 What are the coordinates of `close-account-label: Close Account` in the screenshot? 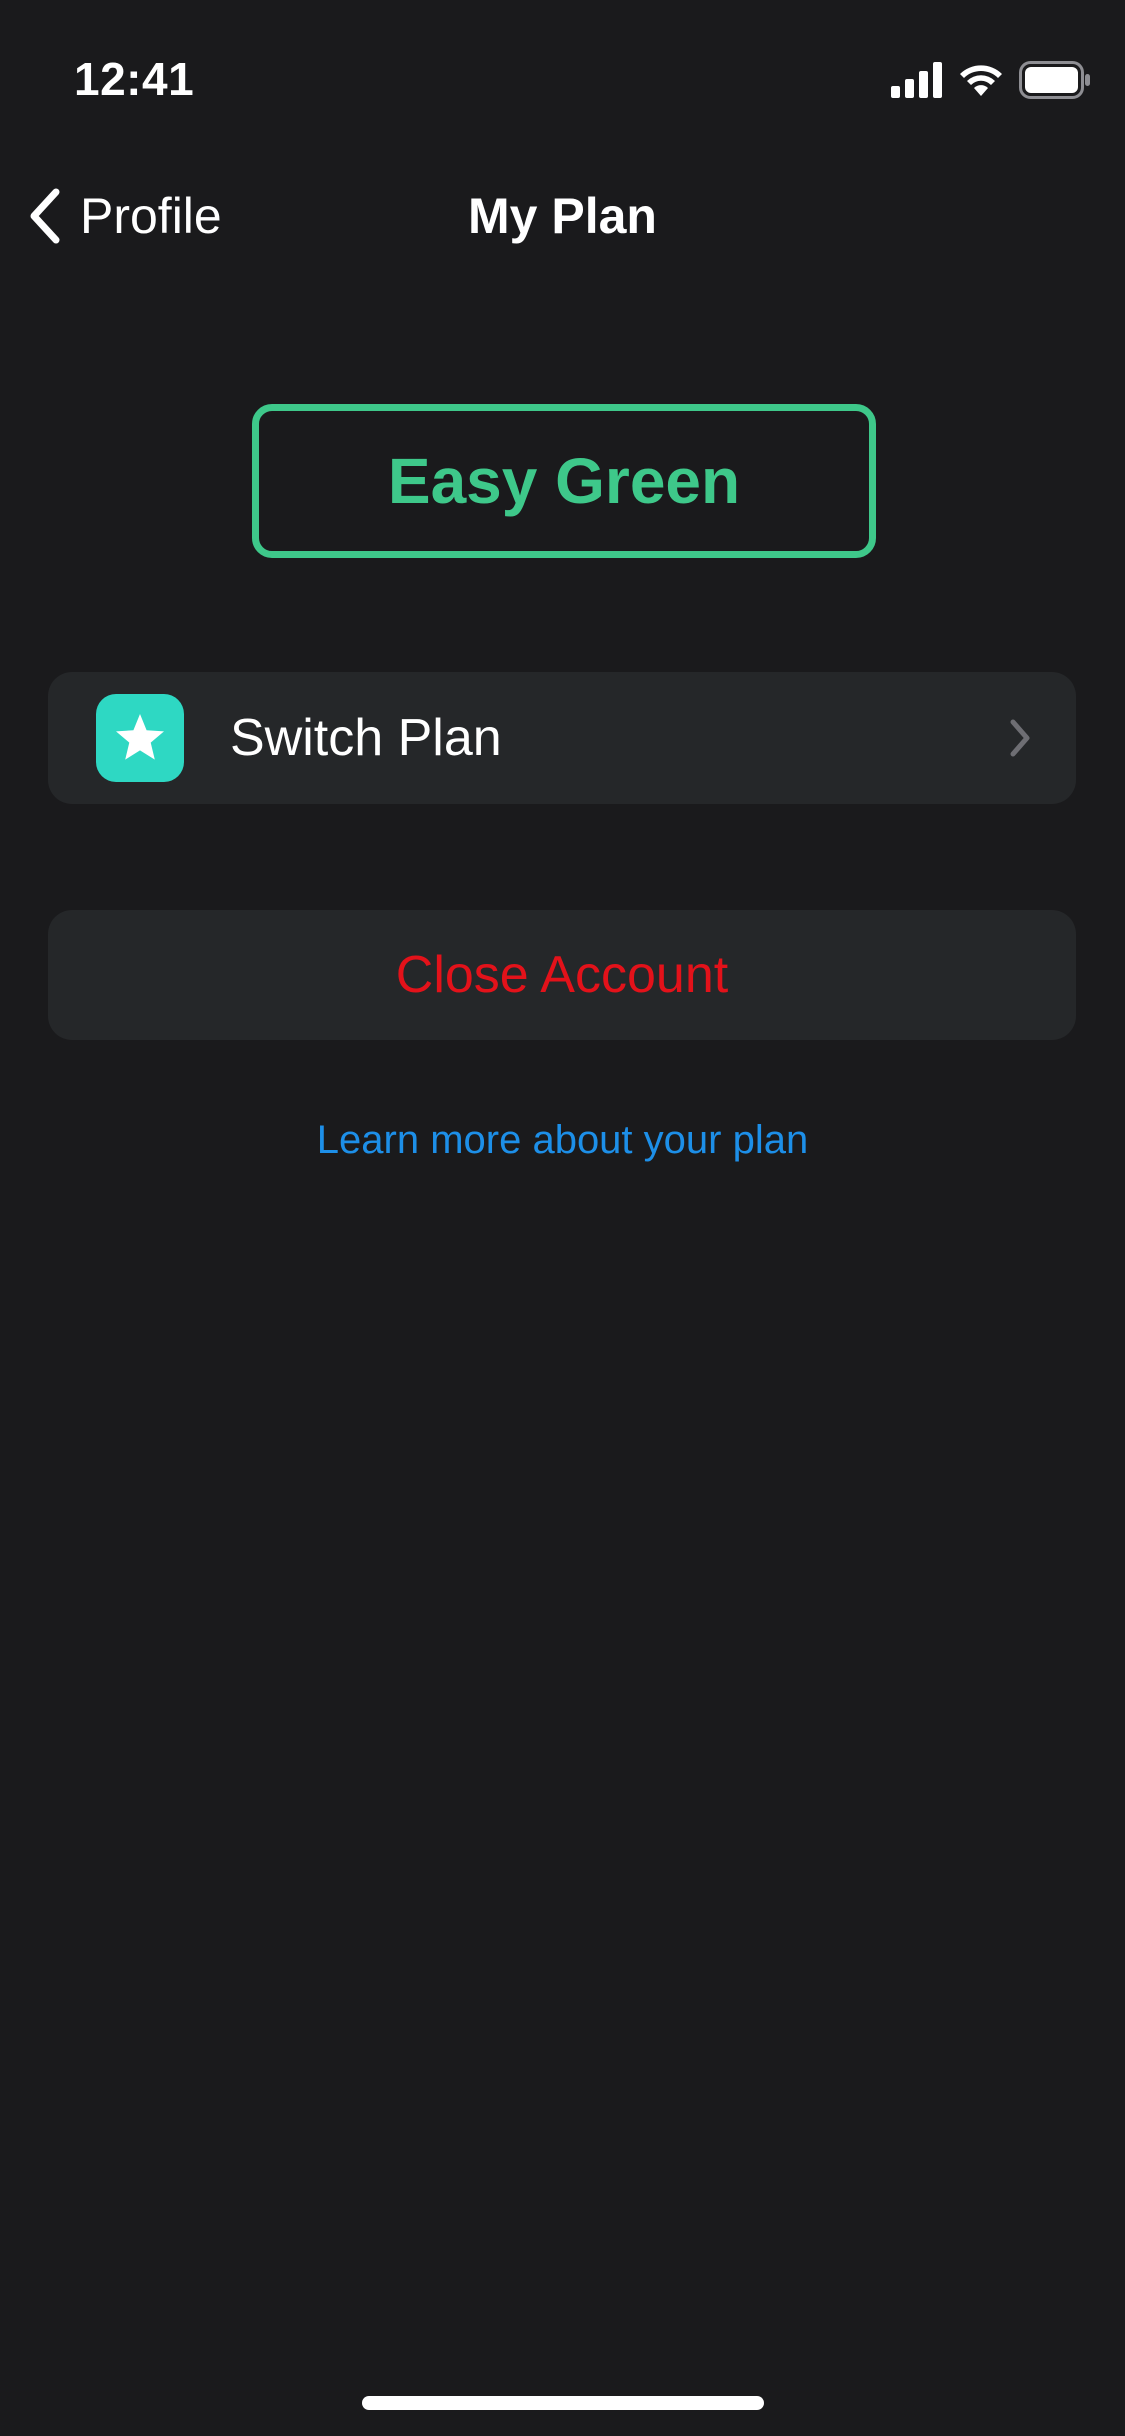 It's located at (562, 975).